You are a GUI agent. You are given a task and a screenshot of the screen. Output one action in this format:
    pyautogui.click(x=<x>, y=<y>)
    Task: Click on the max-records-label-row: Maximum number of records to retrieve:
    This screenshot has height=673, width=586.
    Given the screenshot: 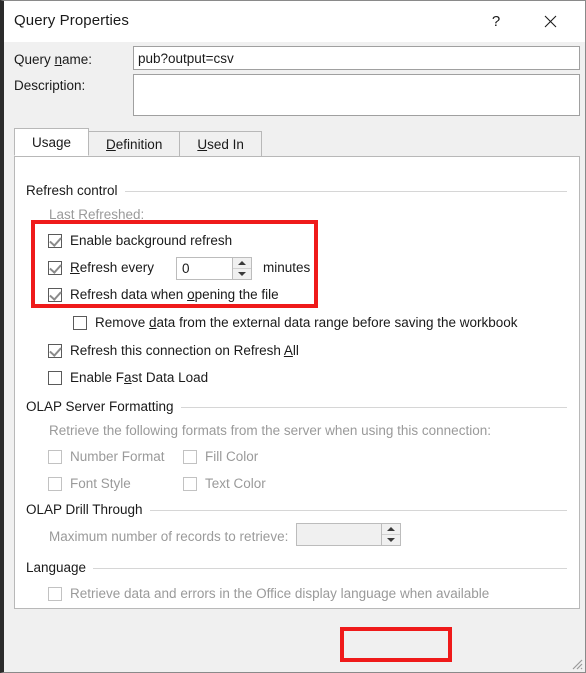 What is the action you would take?
    pyautogui.click(x=168, y=536)
    